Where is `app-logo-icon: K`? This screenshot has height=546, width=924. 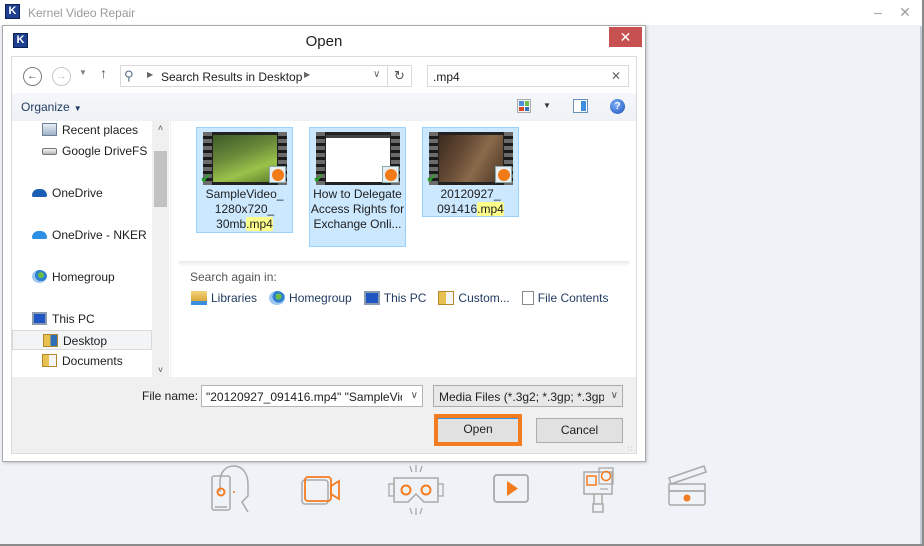 app-logo-icon: K is located at coordinates (12, 11).